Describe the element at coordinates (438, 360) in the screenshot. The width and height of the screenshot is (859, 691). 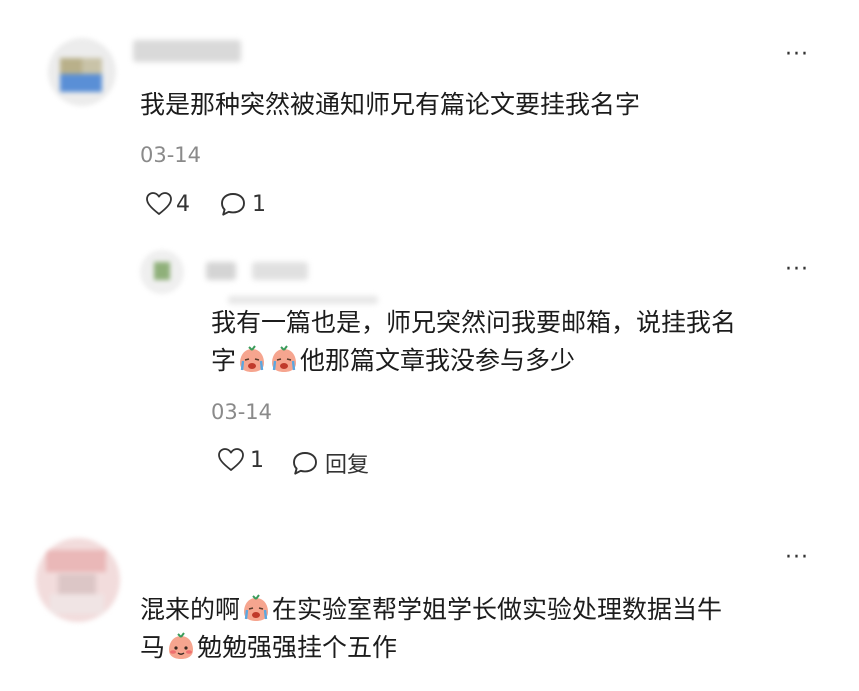
I see `reply-text-part2: 他那篇文章我没参与多少` at that location.